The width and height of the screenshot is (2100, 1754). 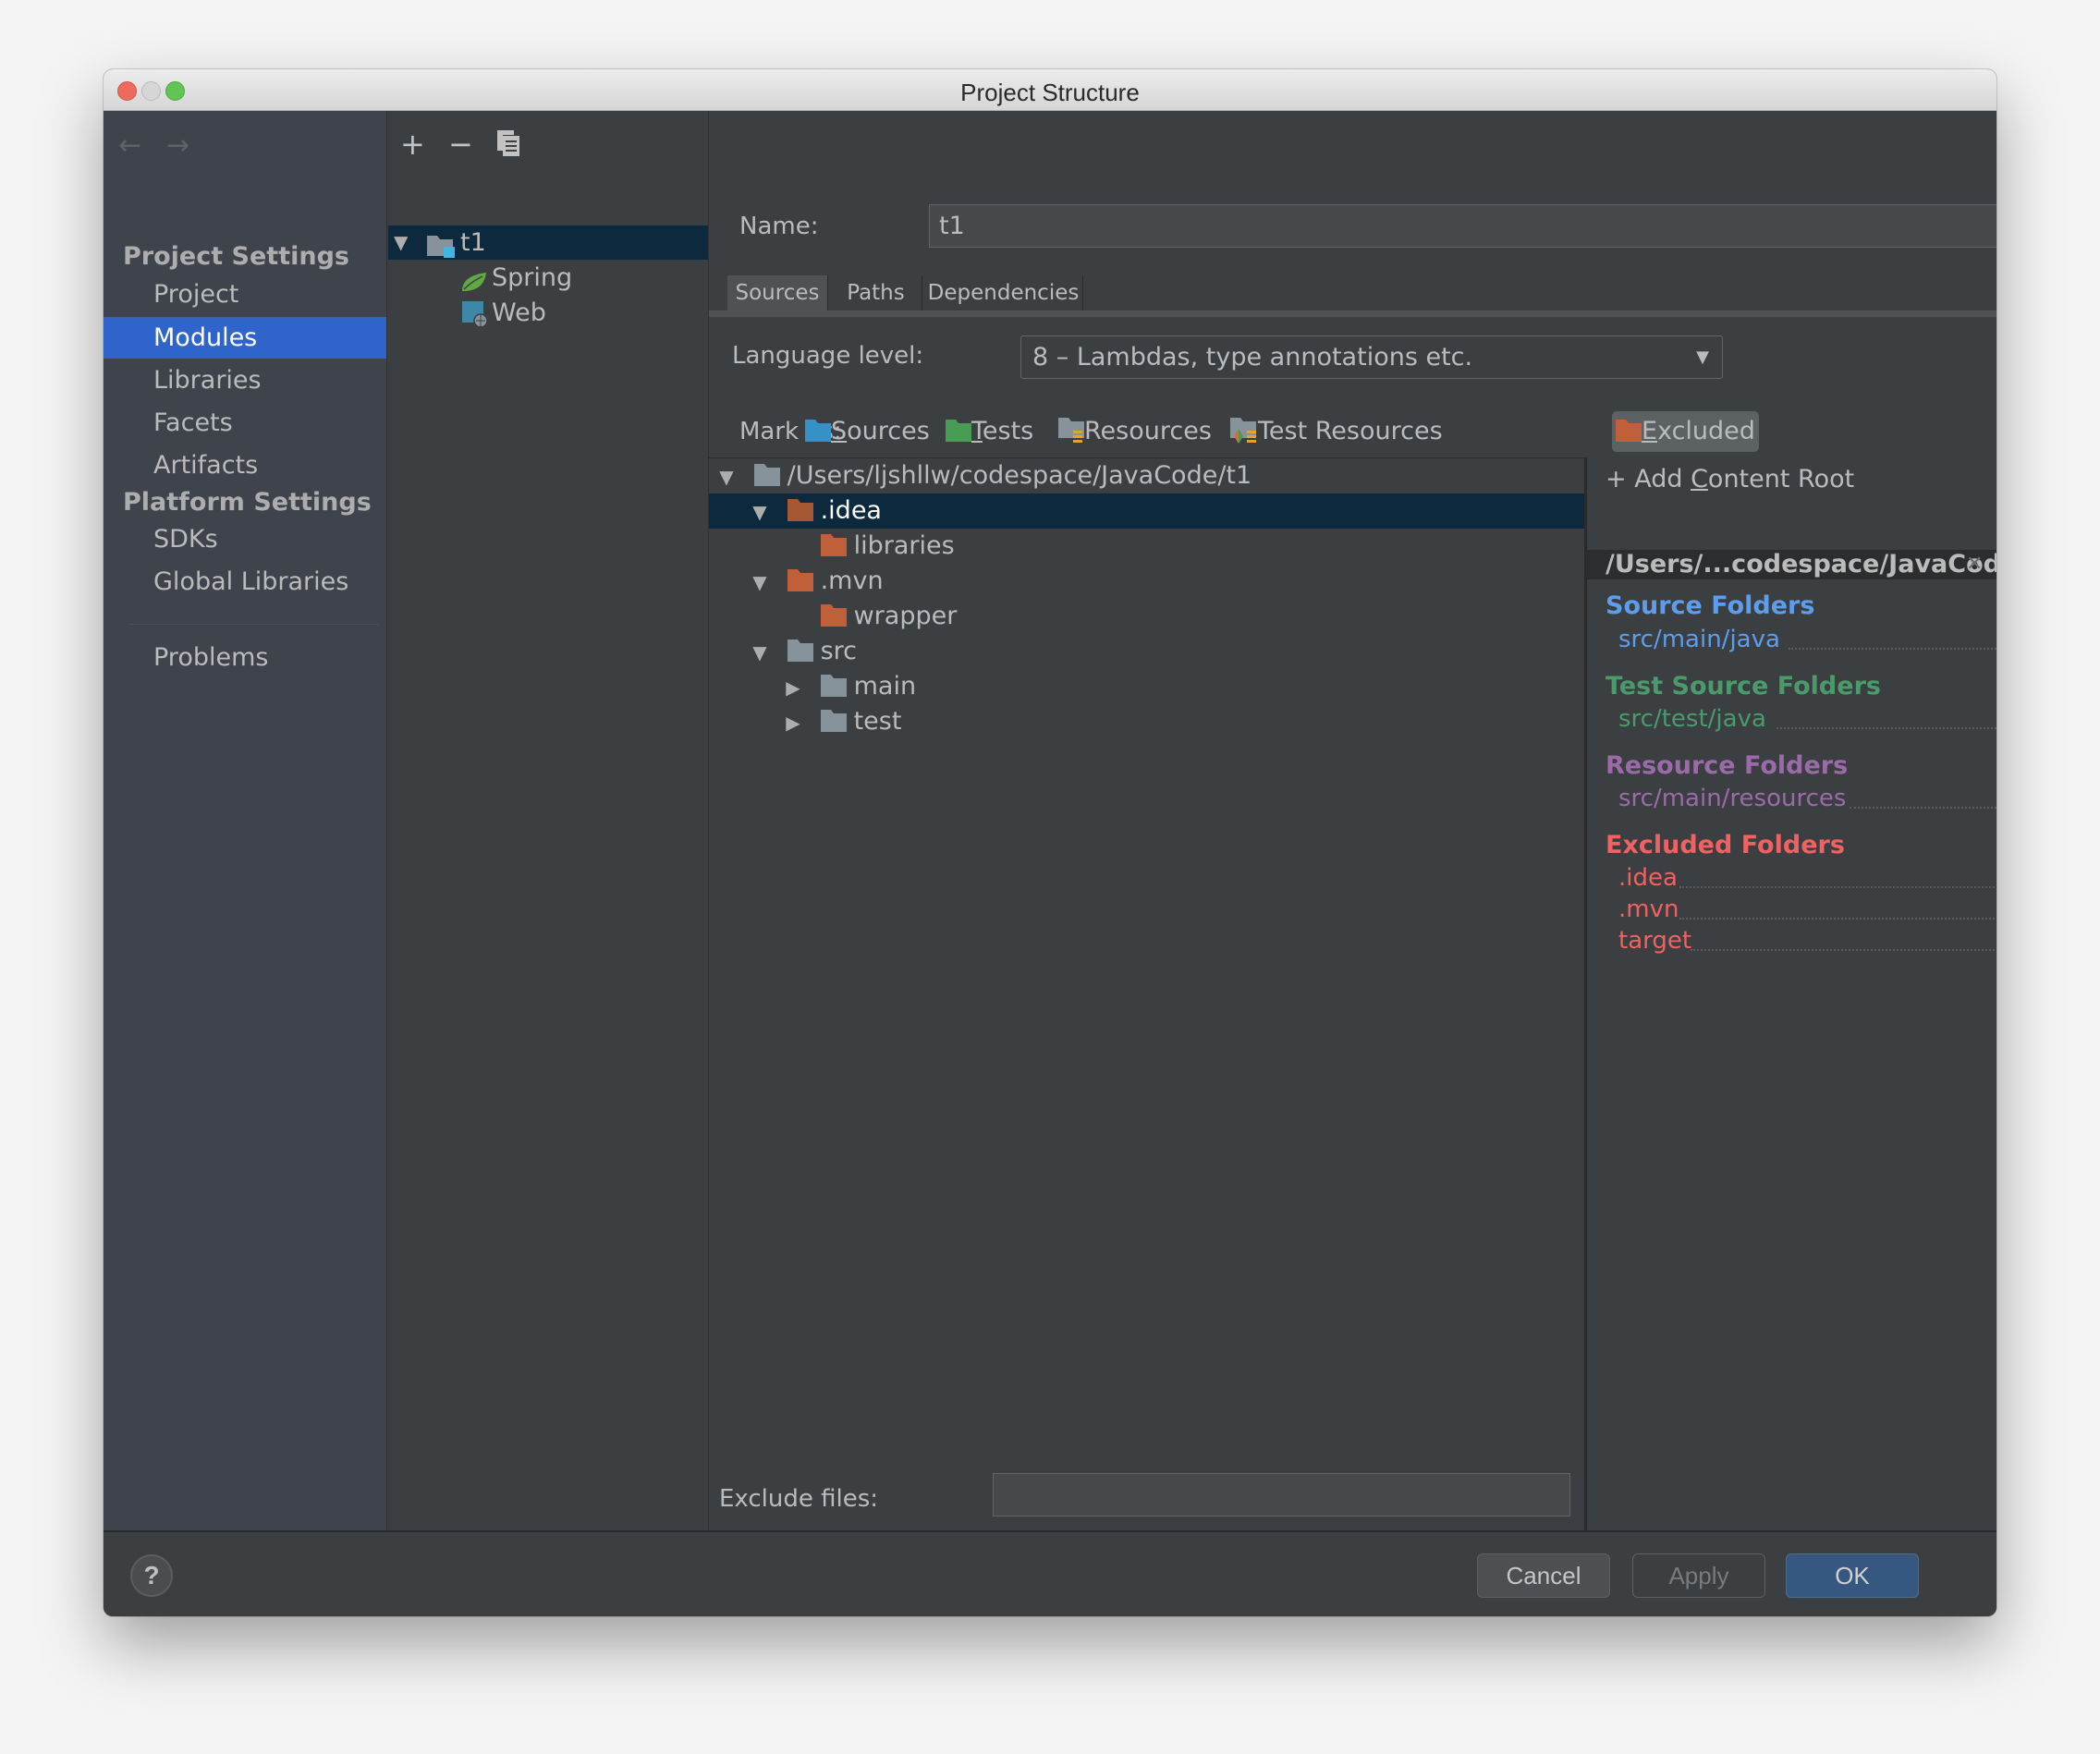 What do you see at coordinates (1699, 640) in the screenshot?
I see `source-folder-item: src/main/java` at bounding box center [1699, 640].